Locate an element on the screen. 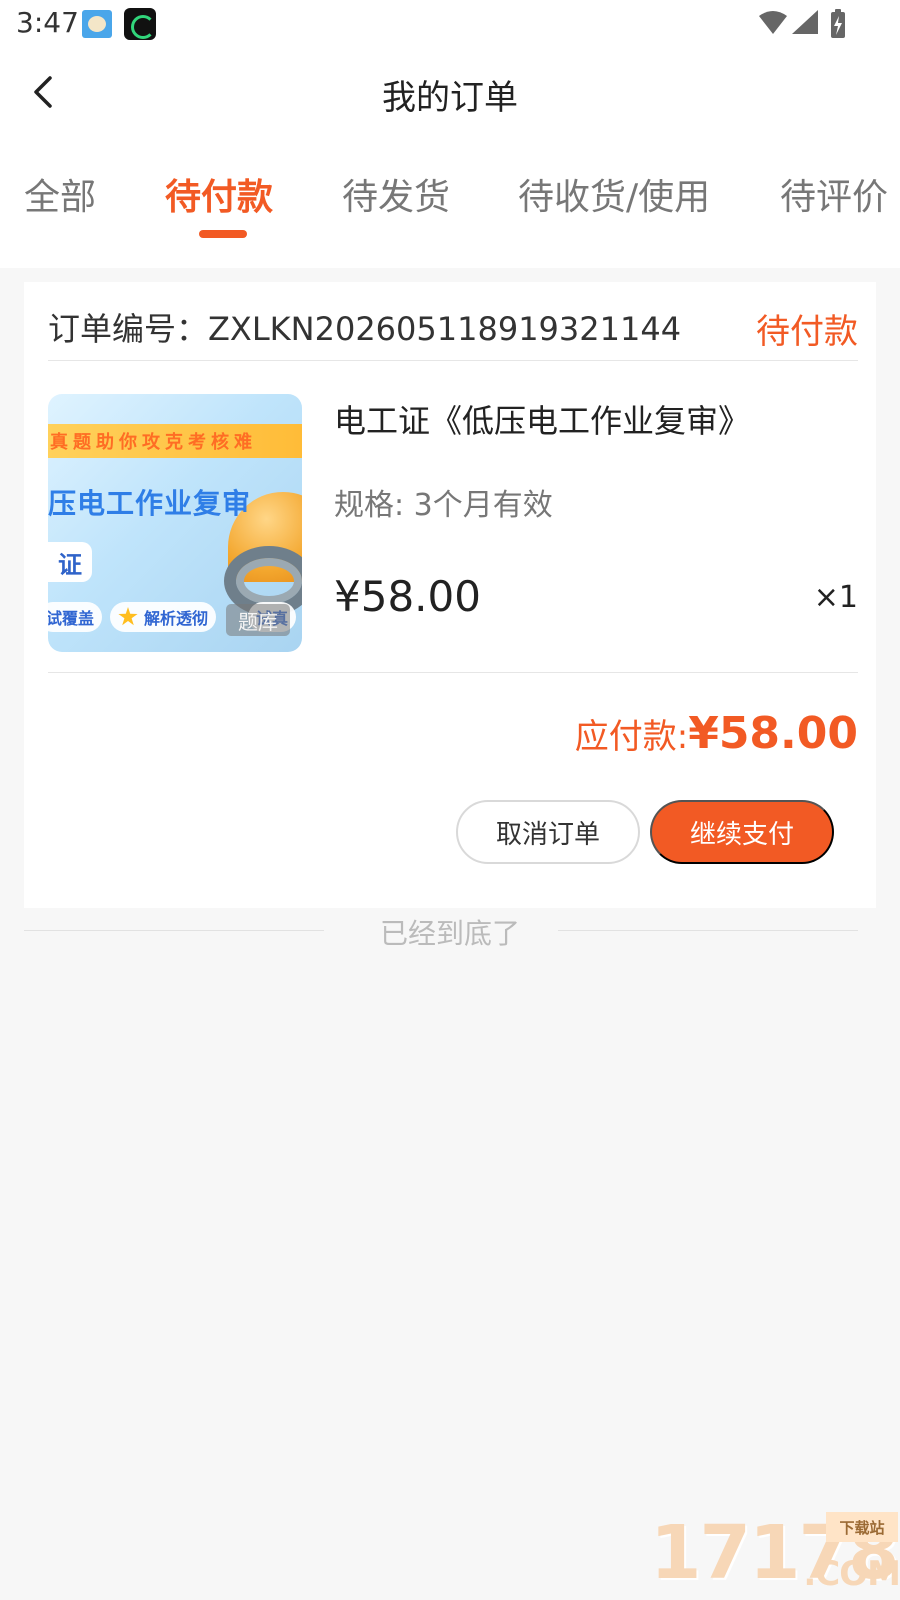 Image resolution: width=900 pixels, height=1600 pixels. thumbnail-feature-1: 试覆盖 is located at coordinates (75, 617).